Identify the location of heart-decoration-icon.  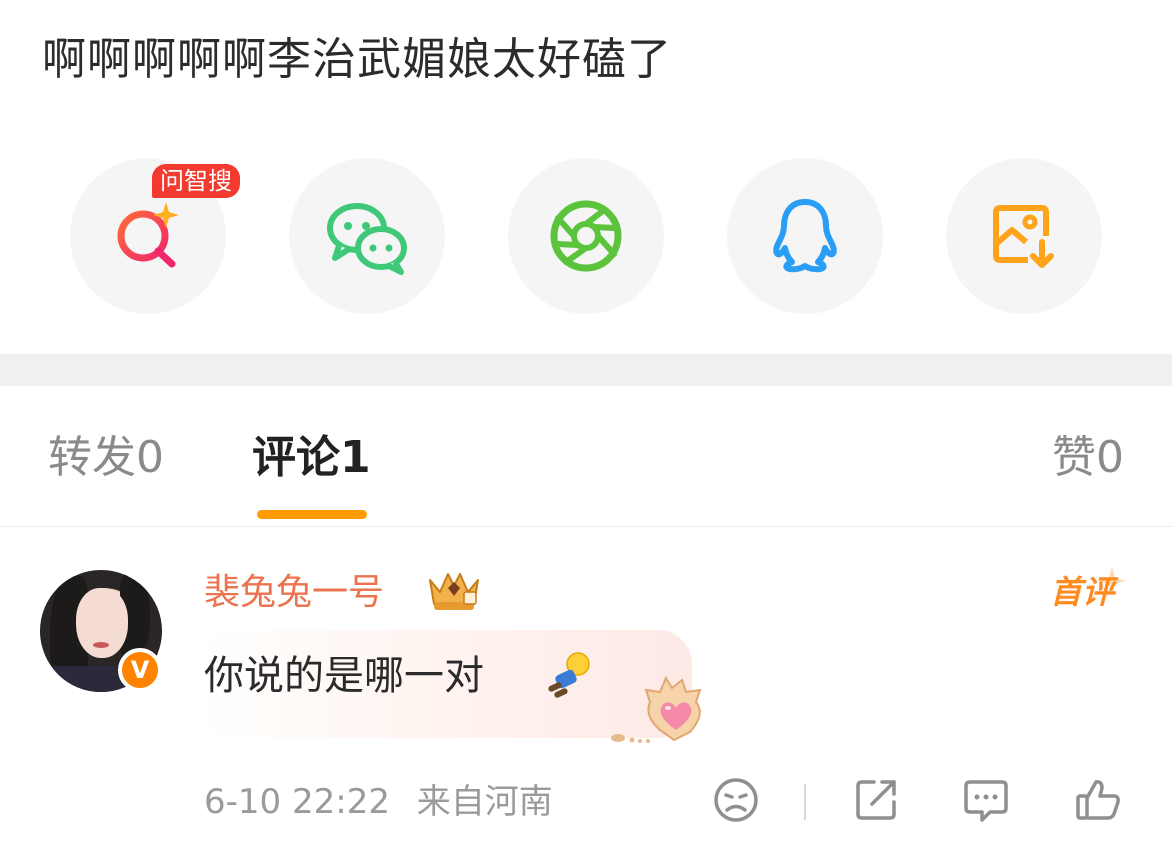
(656, 709).